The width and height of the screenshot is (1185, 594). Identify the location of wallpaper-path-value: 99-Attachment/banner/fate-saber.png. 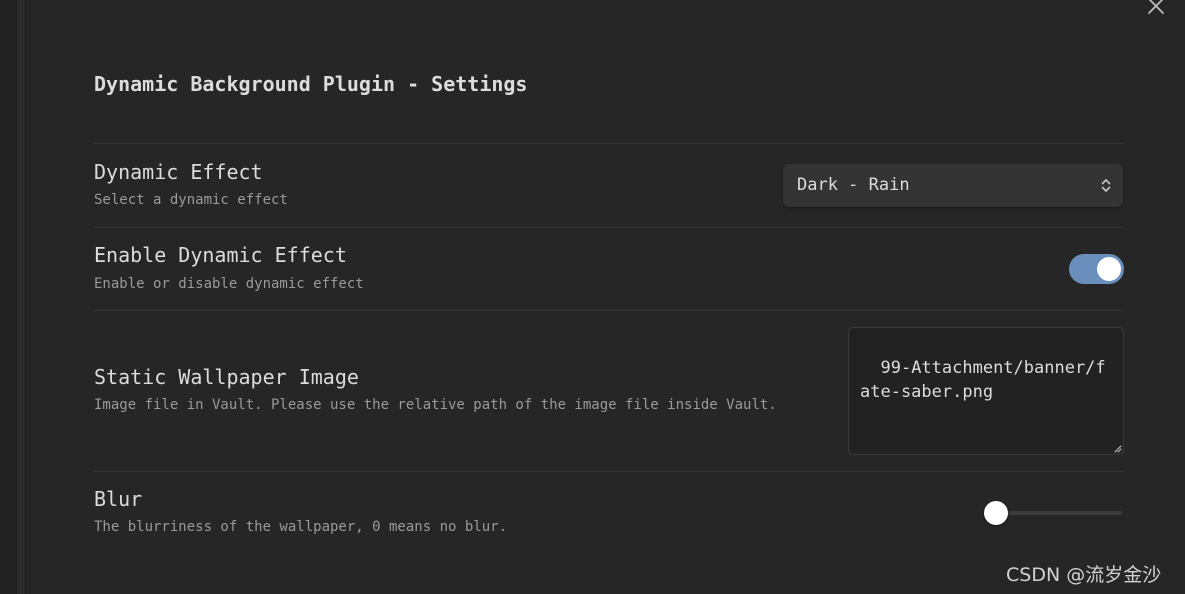
(983, 380).